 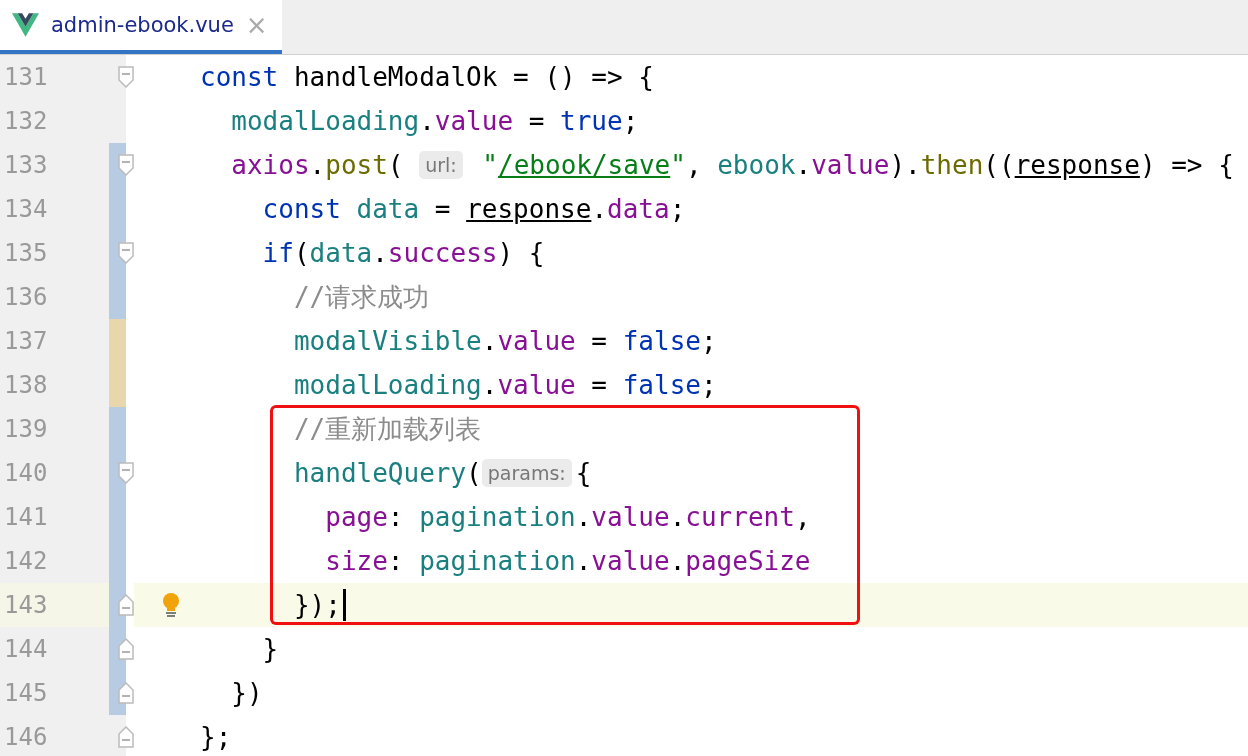 I want to click on line-number: 134, so click(x=26, y=209).